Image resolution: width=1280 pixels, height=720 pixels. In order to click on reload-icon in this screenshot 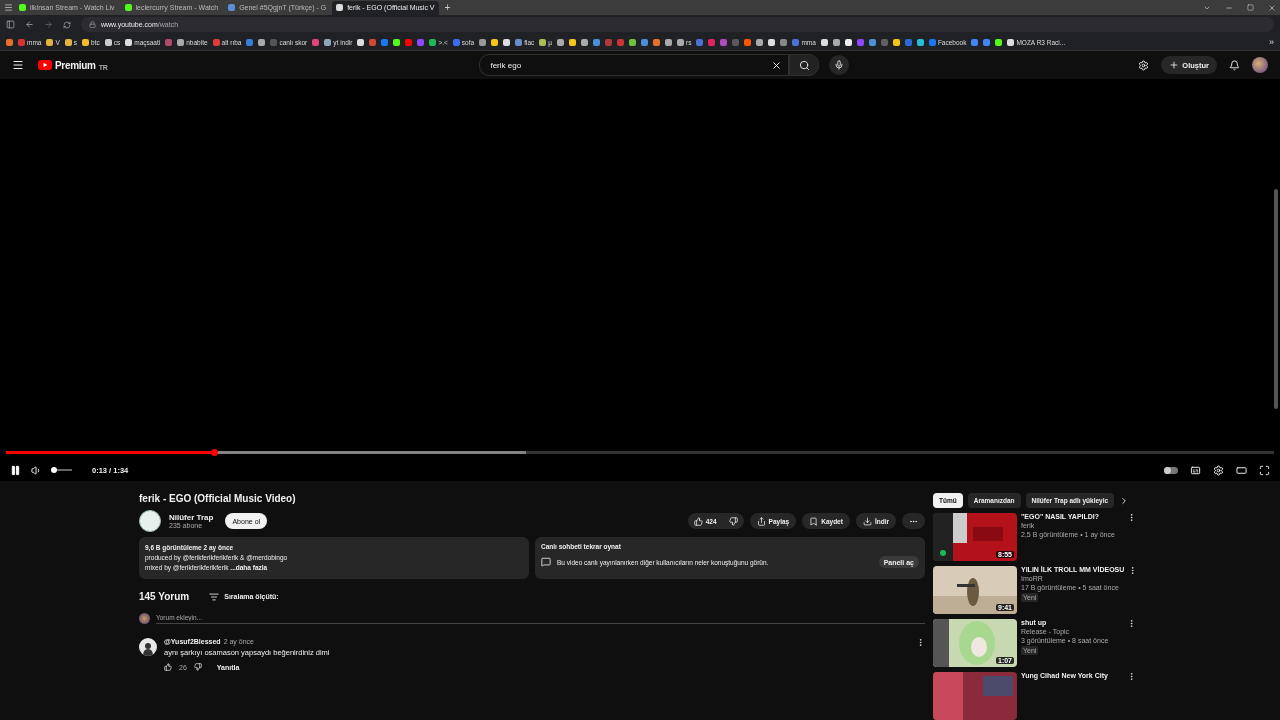, I will do `click(67, 24)`.